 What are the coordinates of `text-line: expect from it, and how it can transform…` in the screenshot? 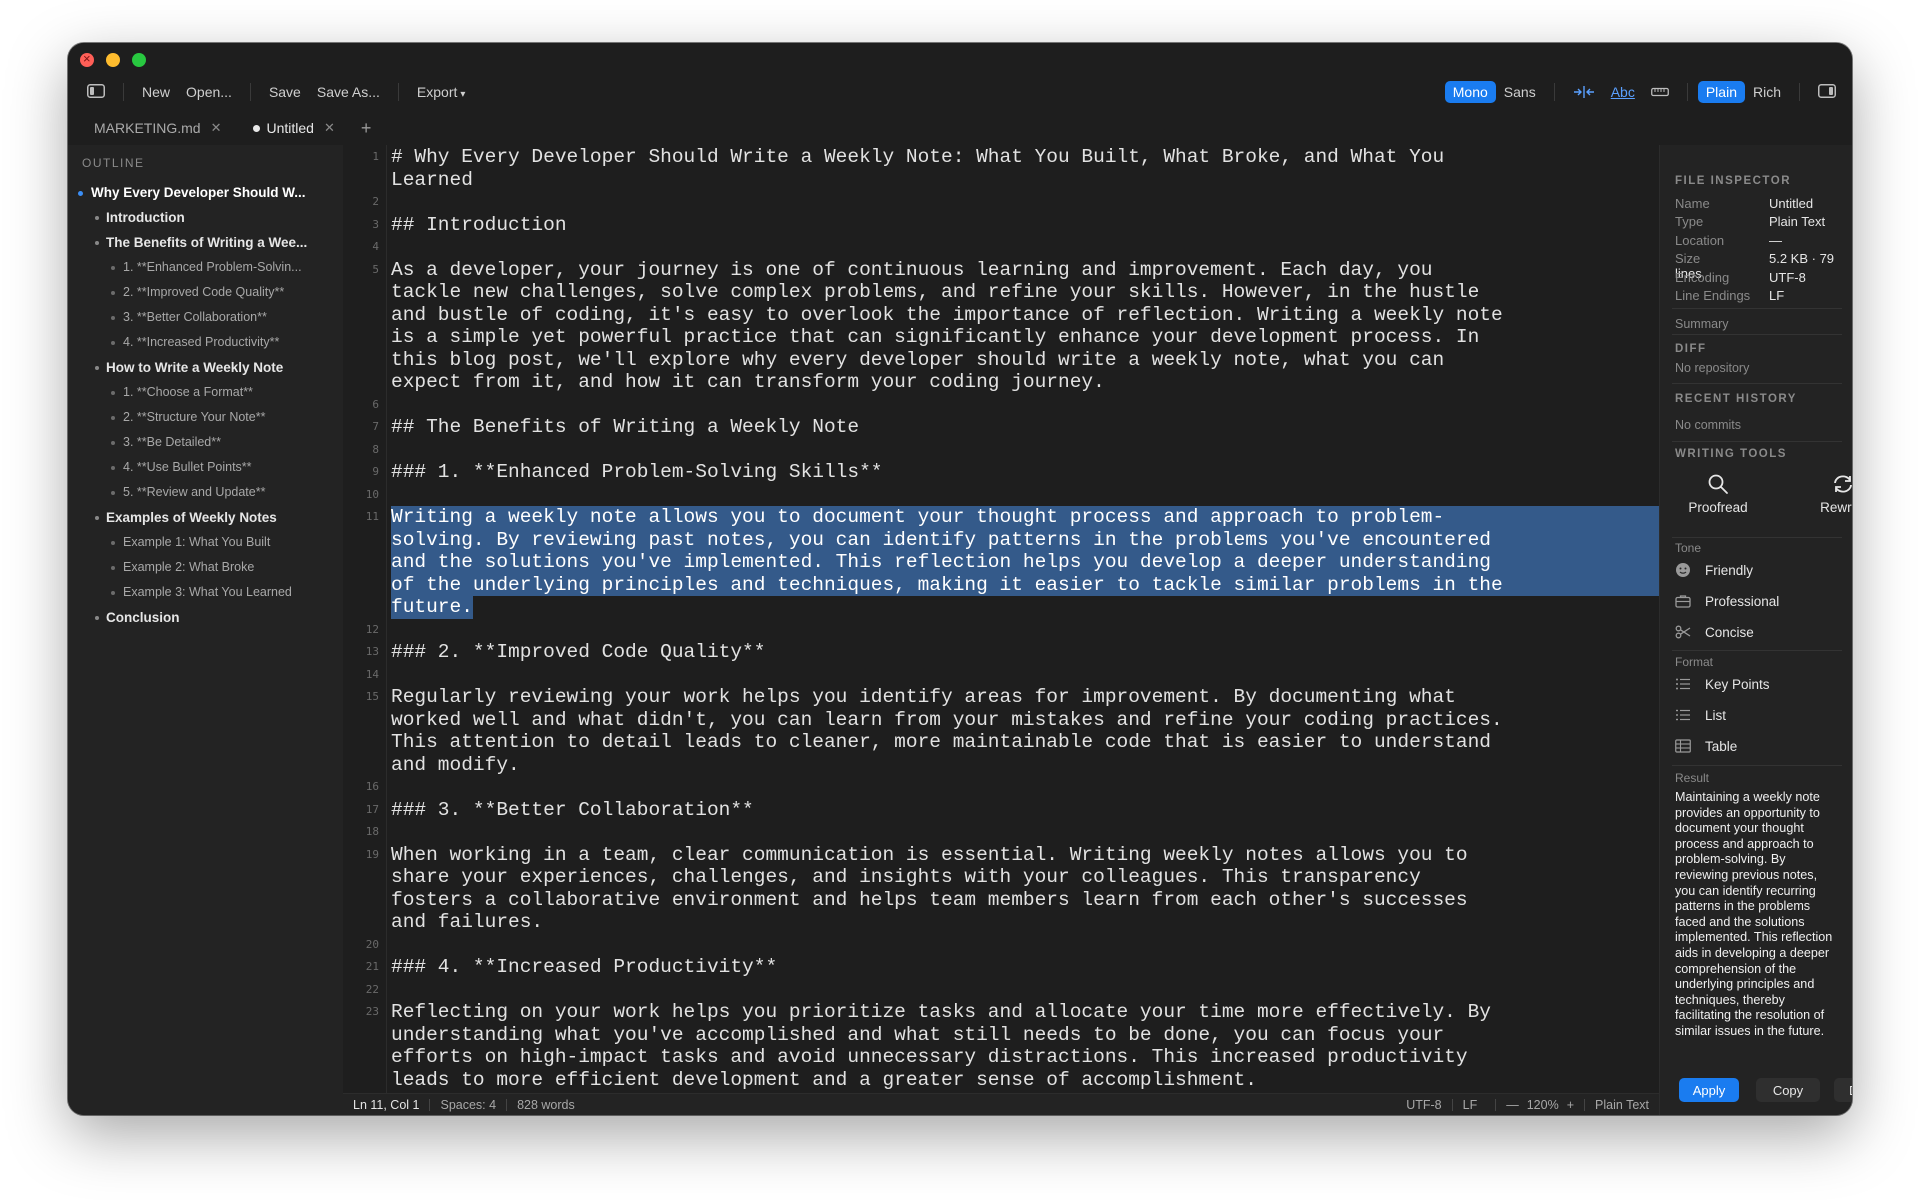 It's located at (748, 382).